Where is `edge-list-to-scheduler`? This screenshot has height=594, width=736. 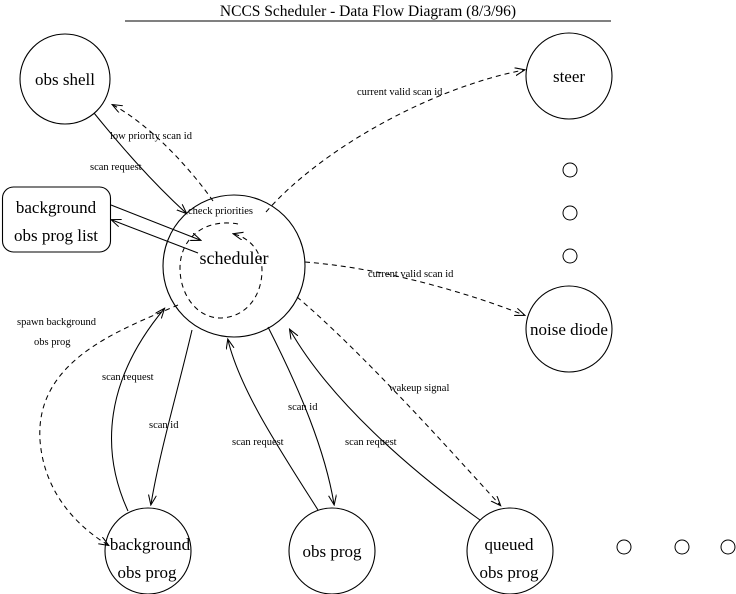 edge-list-to-scheduler is located at coordinates (155, 222).